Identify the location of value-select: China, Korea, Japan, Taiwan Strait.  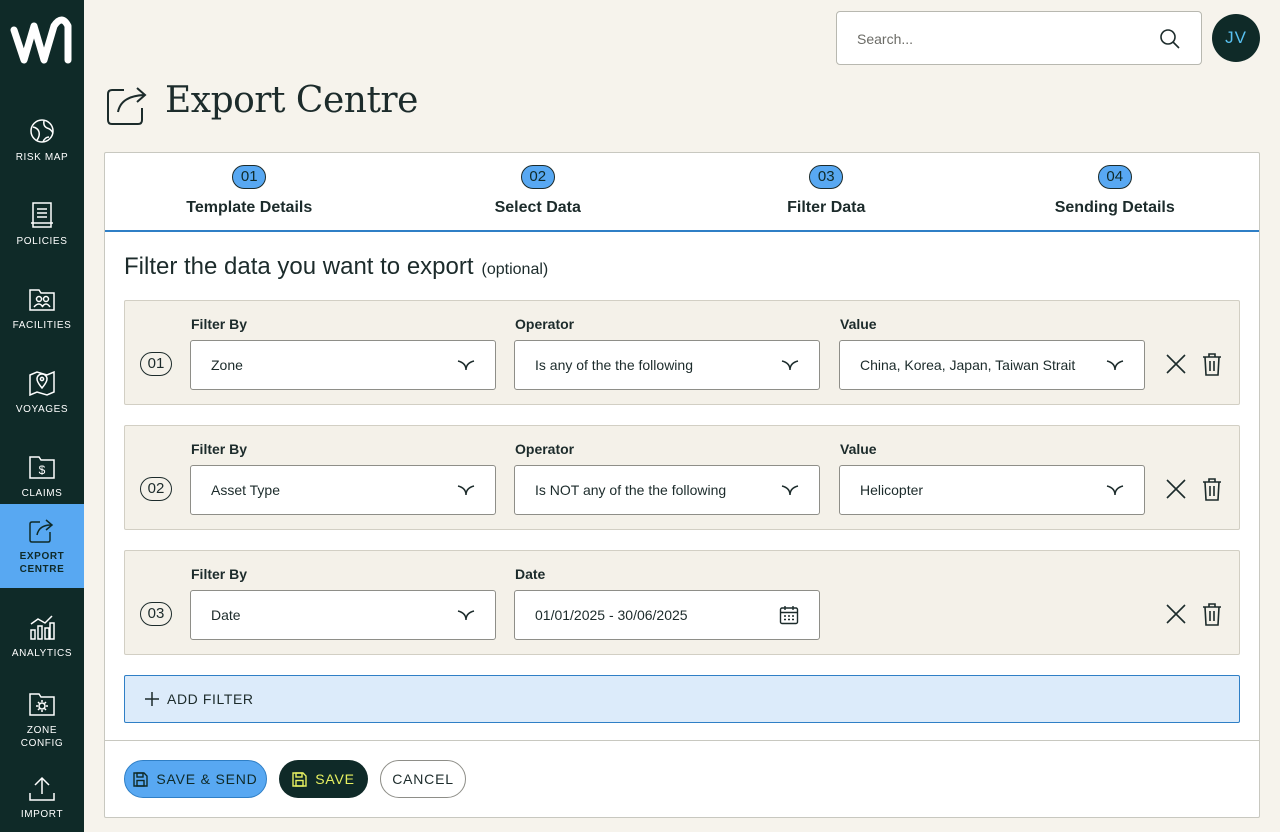
(992, 365).